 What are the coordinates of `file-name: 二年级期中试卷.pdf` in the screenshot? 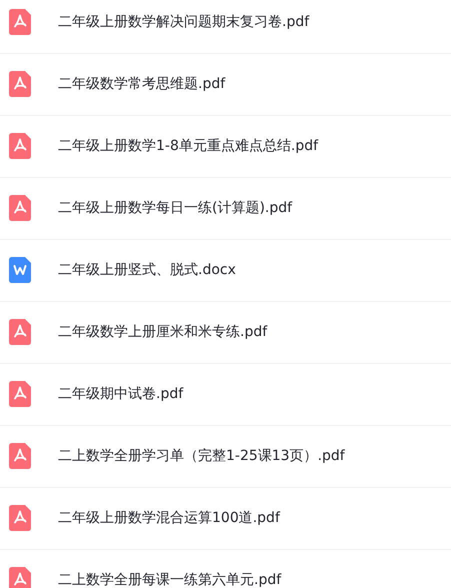 It's located at (121, 394).